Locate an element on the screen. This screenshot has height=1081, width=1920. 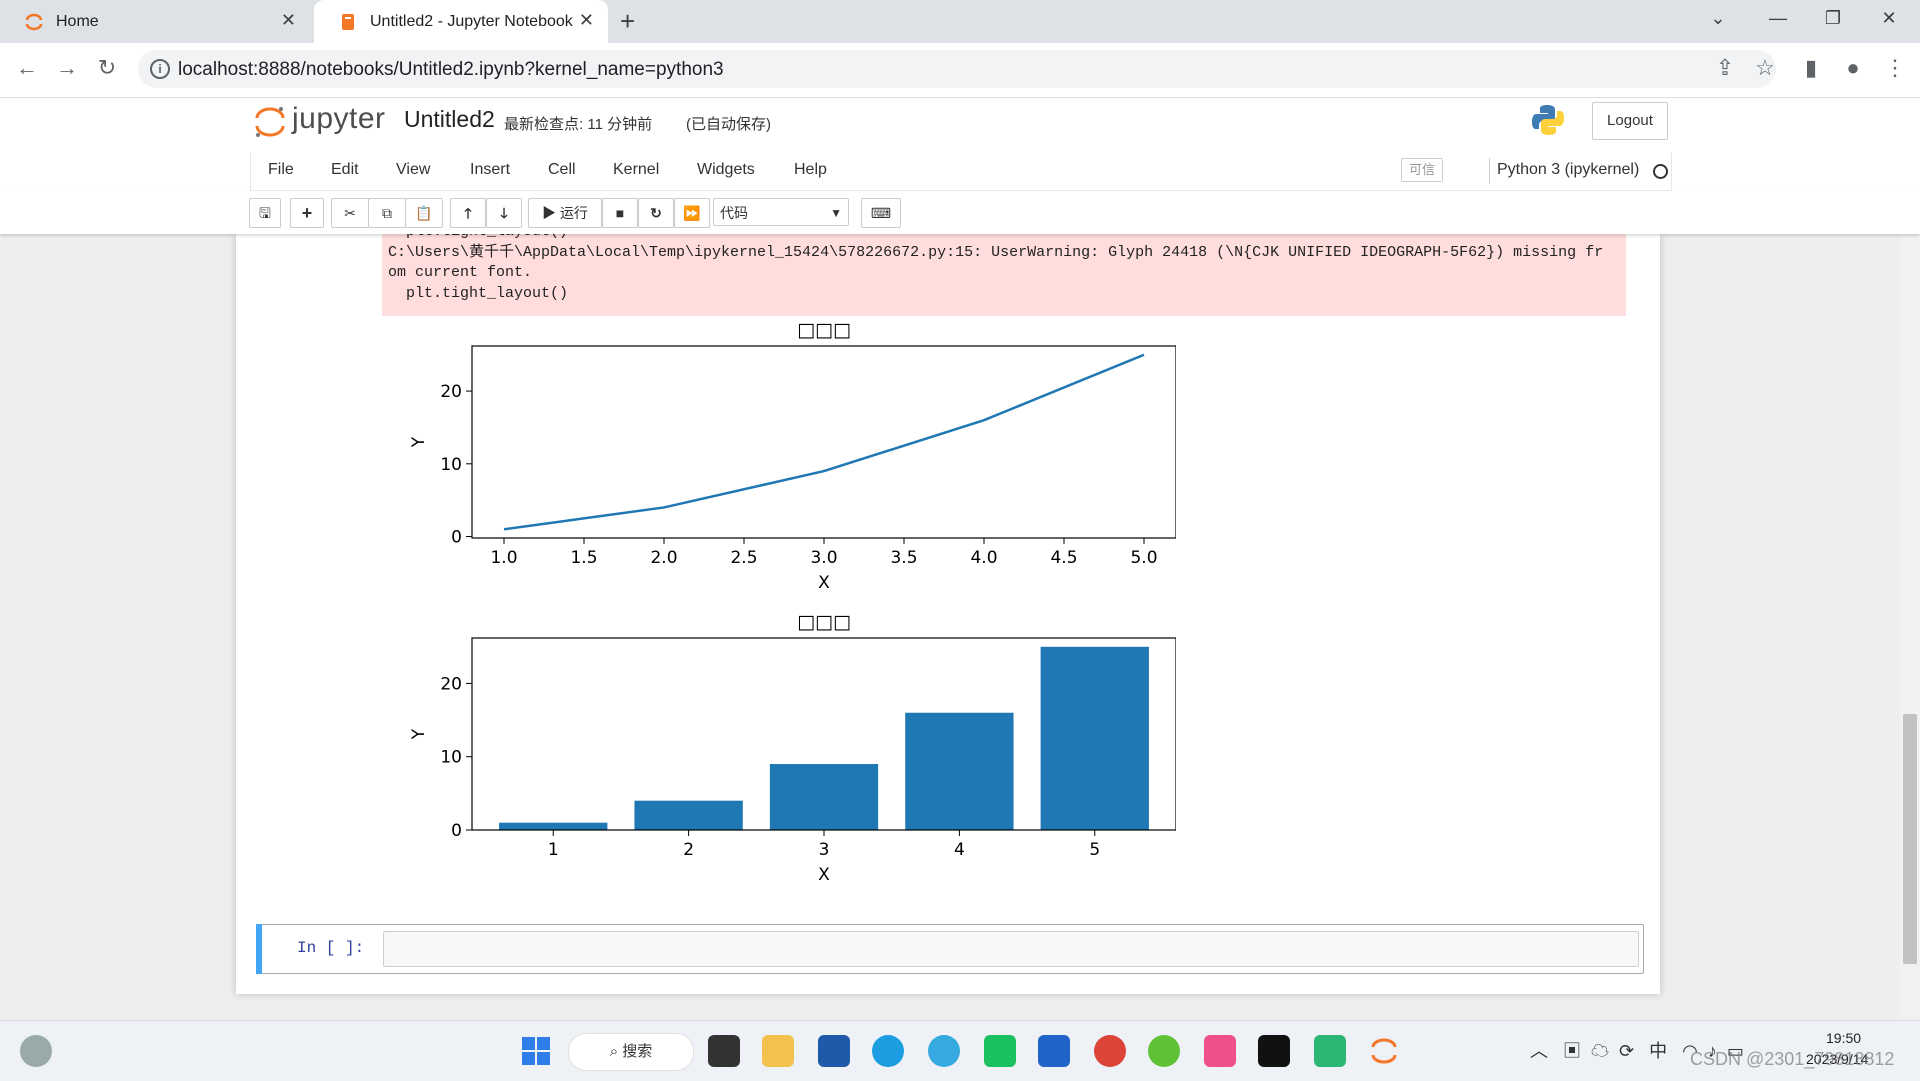
x-tick-label: 3 is located at coordinates (824, 850).